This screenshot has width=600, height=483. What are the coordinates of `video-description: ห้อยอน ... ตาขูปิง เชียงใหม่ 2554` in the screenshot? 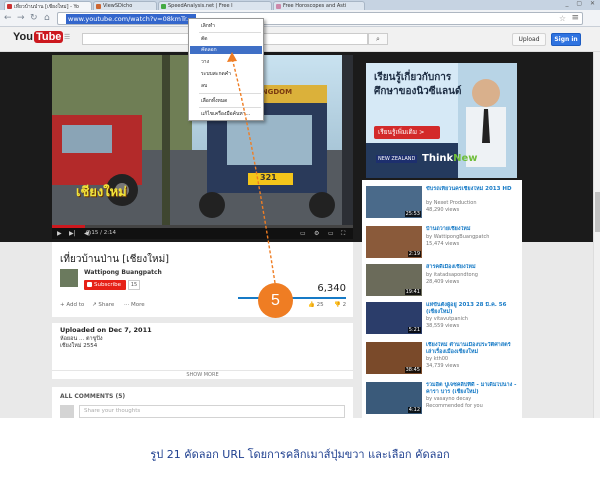 It's located at (81, 343).